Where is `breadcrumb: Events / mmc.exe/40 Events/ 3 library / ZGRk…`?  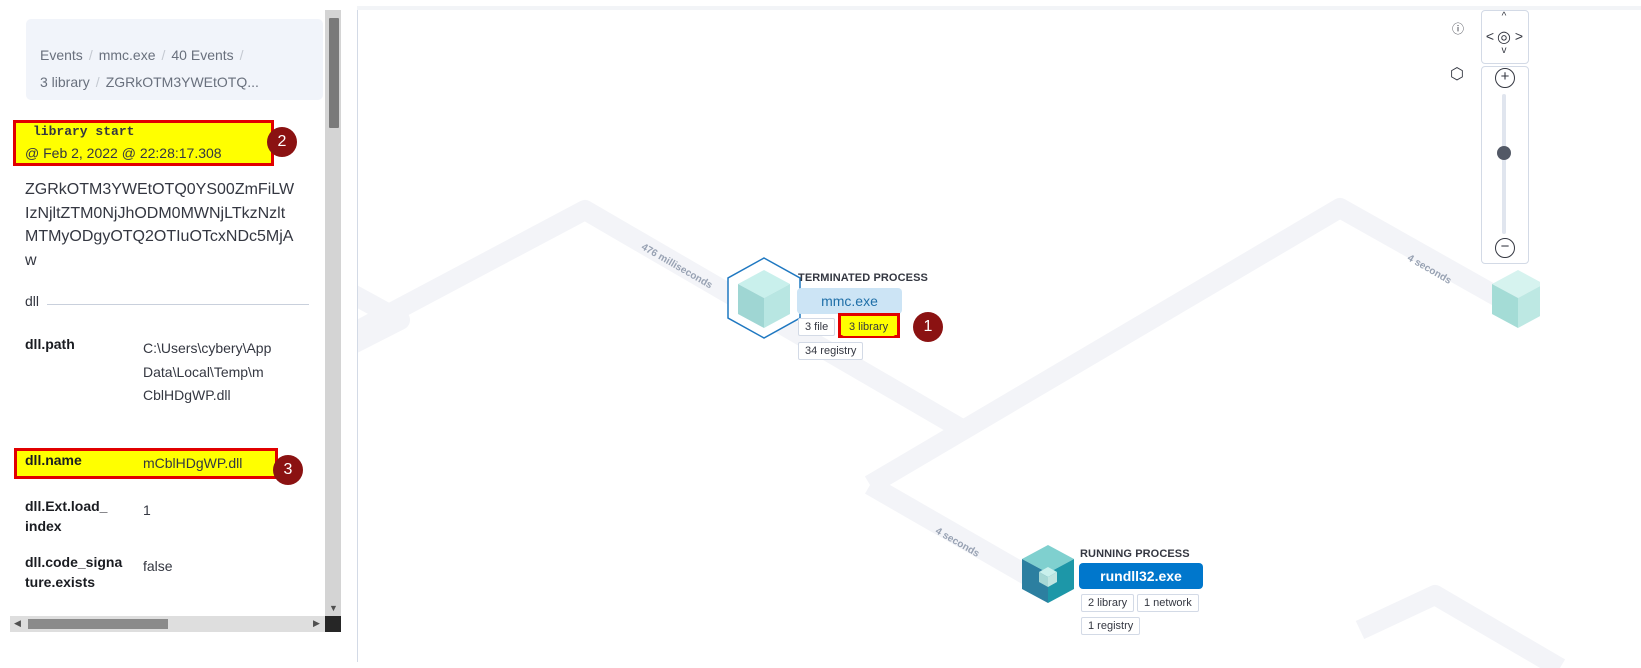 breadcrumb: Events / mmc.exe/40 Events/ 3 library / ZGRk… is located at coordinates (174, 59).